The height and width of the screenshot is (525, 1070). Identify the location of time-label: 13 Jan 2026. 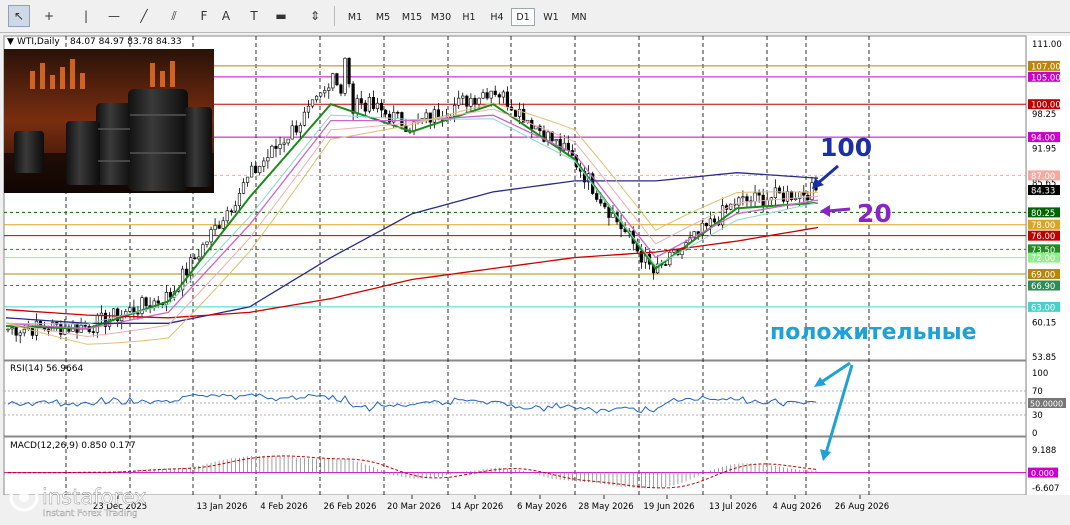
(222, 507).